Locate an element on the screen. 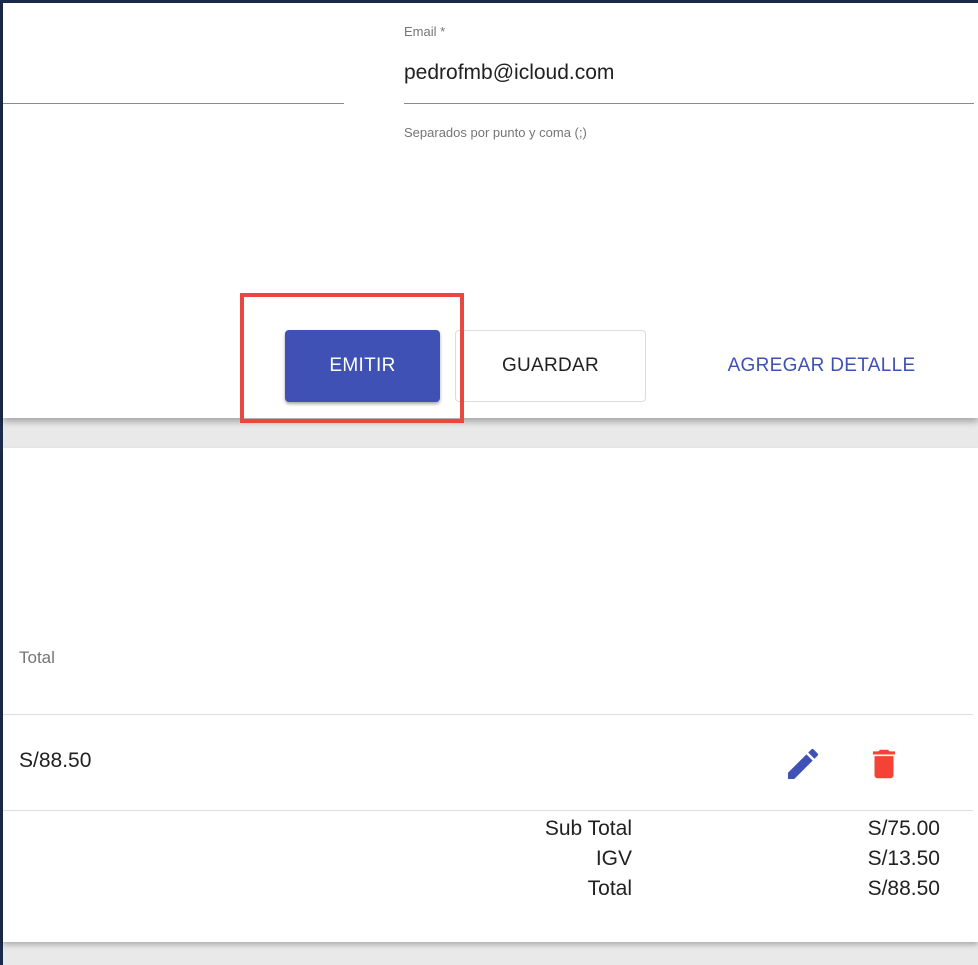  guardar-button: GUARDAR is located at coordinates (550, 366).